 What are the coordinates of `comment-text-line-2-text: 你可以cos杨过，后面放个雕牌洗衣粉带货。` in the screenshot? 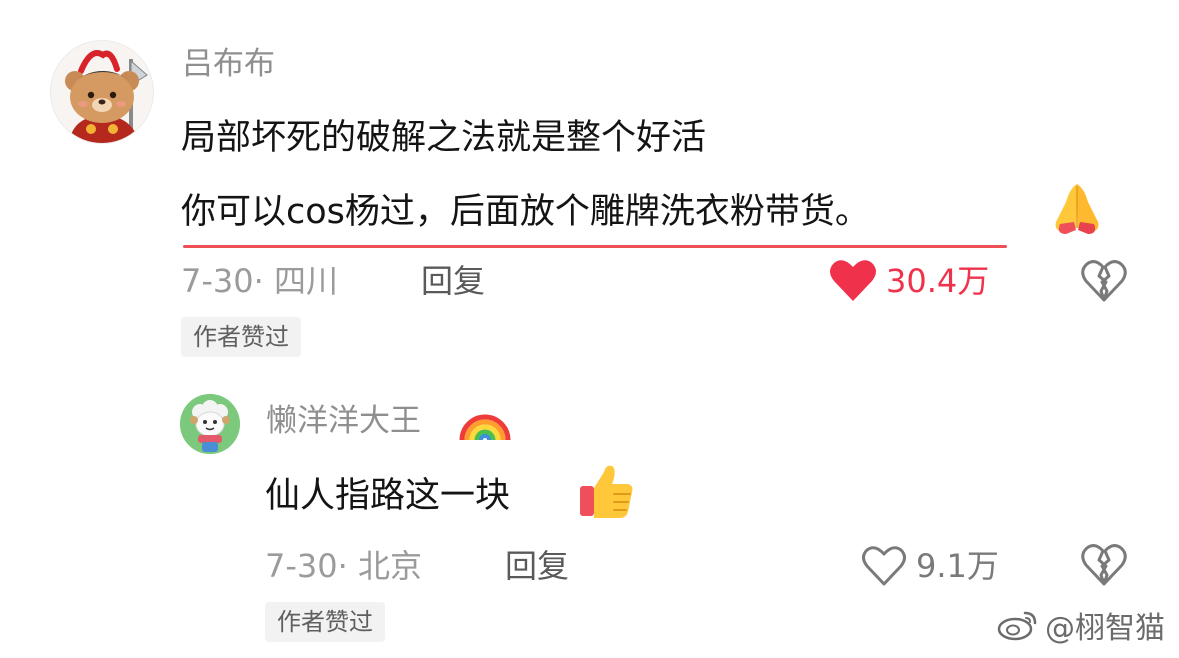 It's located at (525, 212).